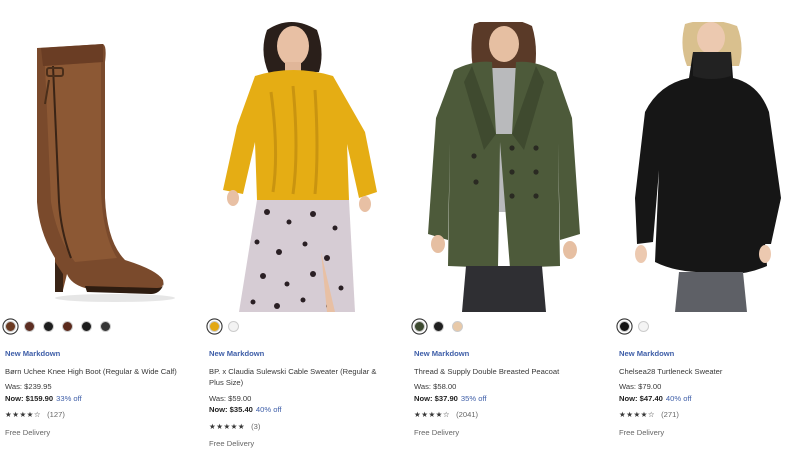 The width and height of the screenshot is (800, 457). I want to click on discount-label: 33% off, so click(69, 398).